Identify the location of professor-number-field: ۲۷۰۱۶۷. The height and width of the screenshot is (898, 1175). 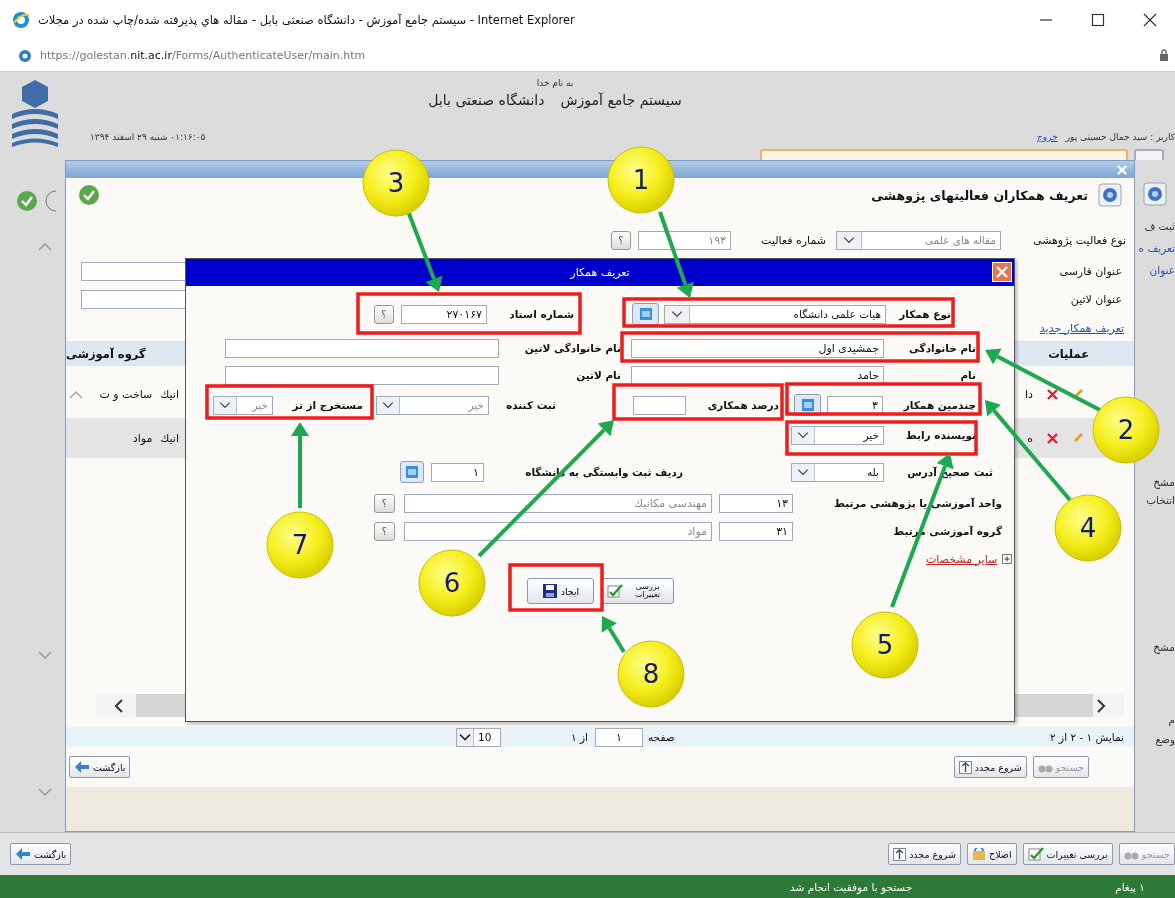
(444, 314).